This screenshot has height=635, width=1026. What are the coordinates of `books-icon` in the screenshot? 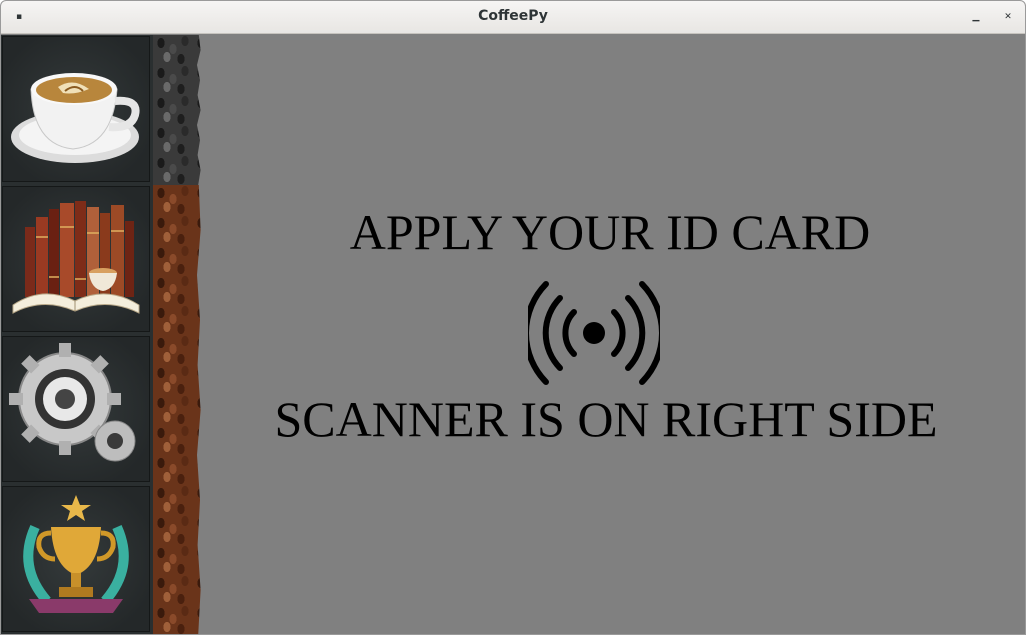 It's located at (76, 257).